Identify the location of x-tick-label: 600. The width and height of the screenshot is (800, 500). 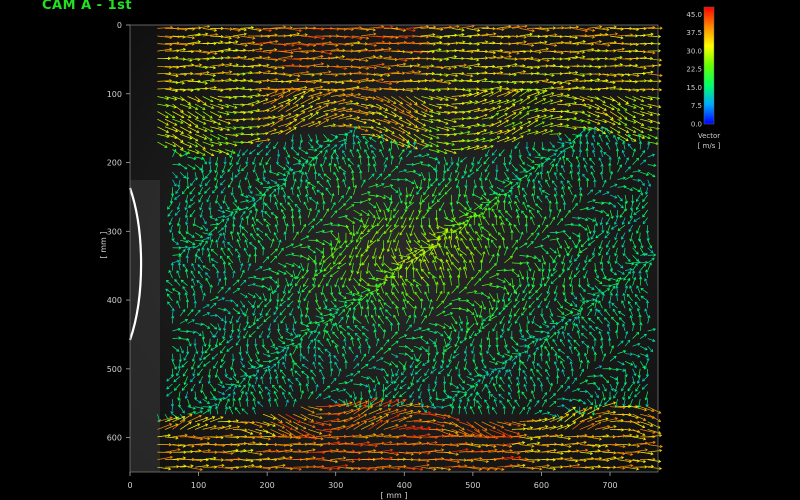
(541, 485).